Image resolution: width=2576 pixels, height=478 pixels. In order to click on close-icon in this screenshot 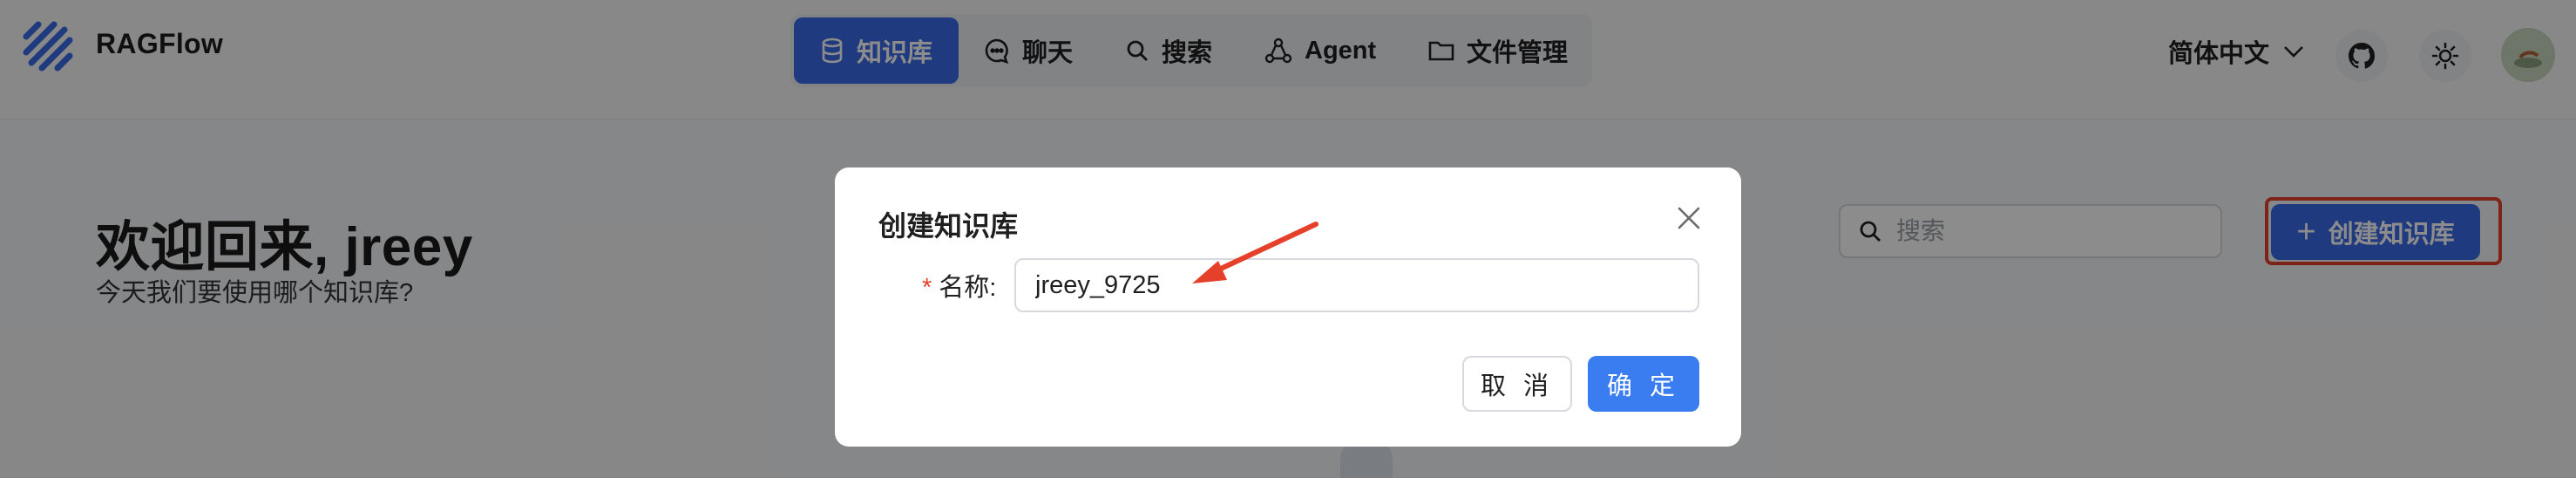, I will do `click(1689, 218)`.